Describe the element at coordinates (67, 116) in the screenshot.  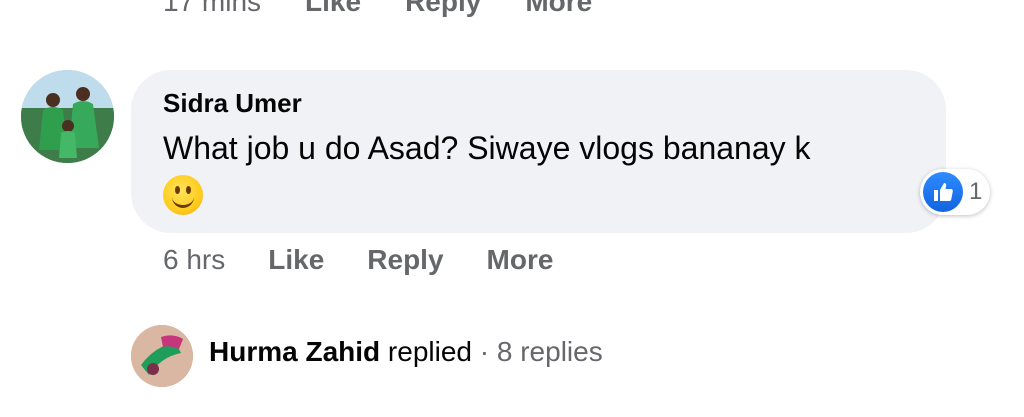
I see `avatar` at that location.